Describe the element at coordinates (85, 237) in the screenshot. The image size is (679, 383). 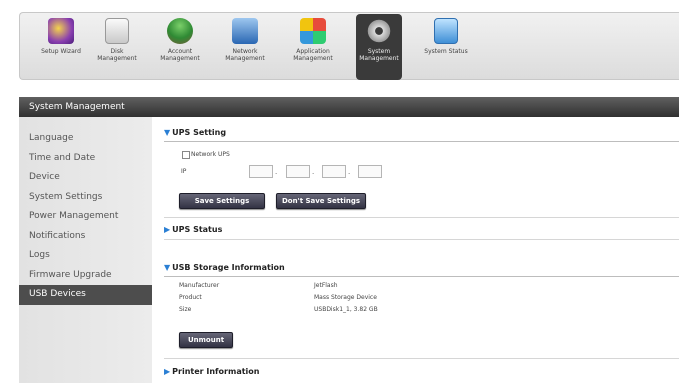
I see `sidebar-item-notifications: Notifications` at that location.